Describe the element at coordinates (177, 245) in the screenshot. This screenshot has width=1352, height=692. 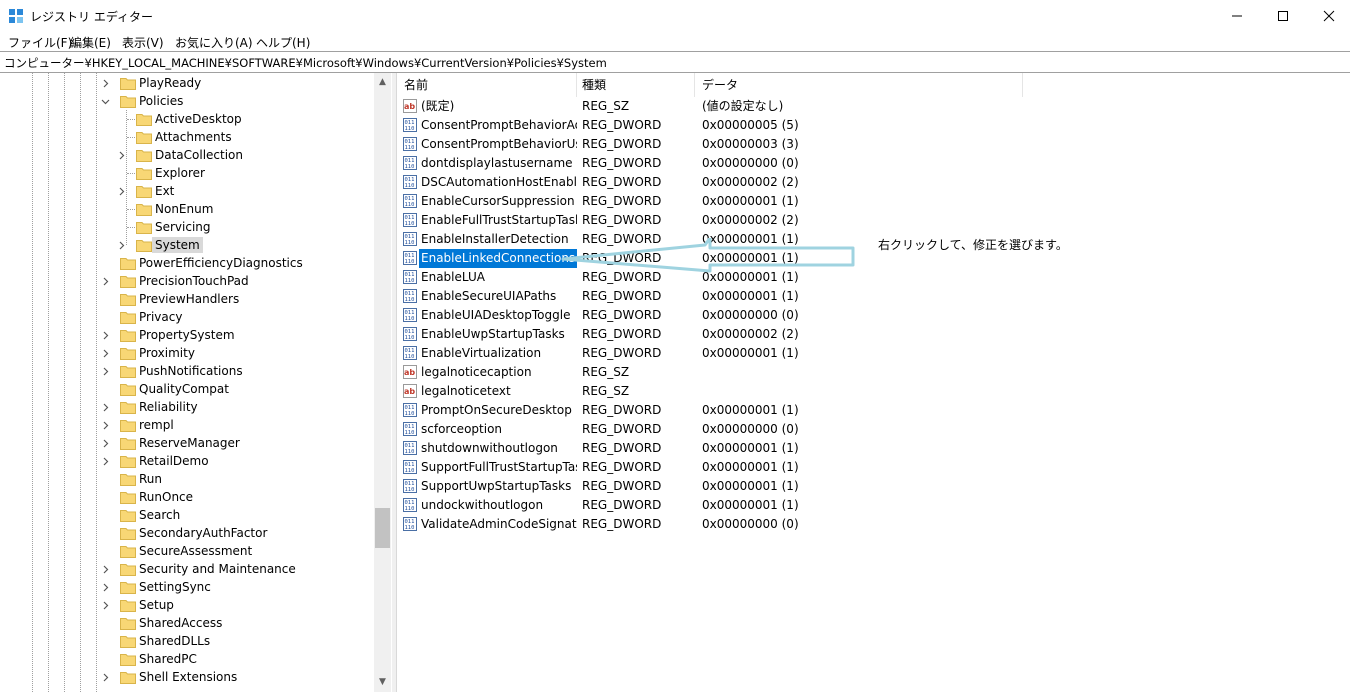
I see `tree-item-label: System` at that location.